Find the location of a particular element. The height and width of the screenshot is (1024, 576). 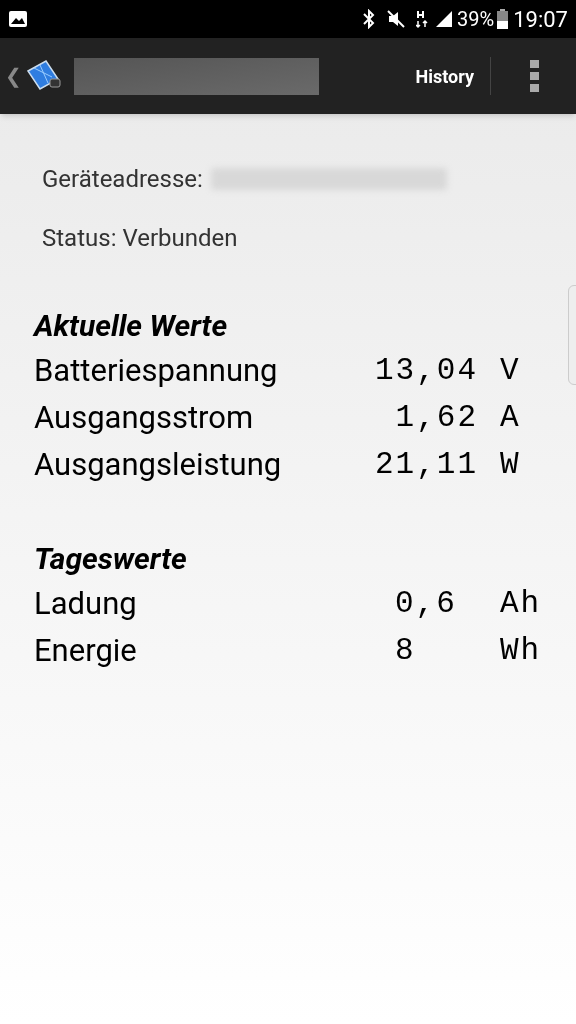

history-button: History is located at coordinates (444, 76).